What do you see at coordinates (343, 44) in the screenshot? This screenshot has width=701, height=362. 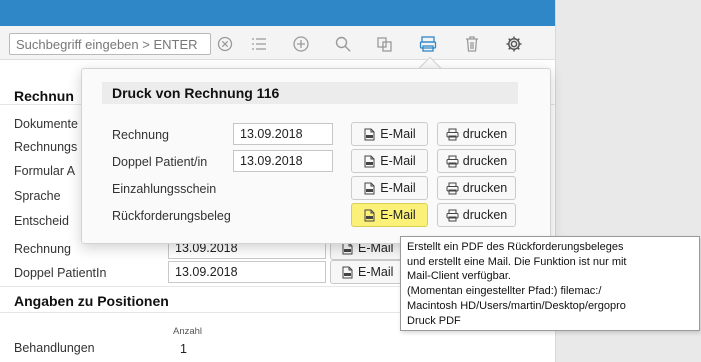 I see `search-icon` at bounding box center [343, 44].